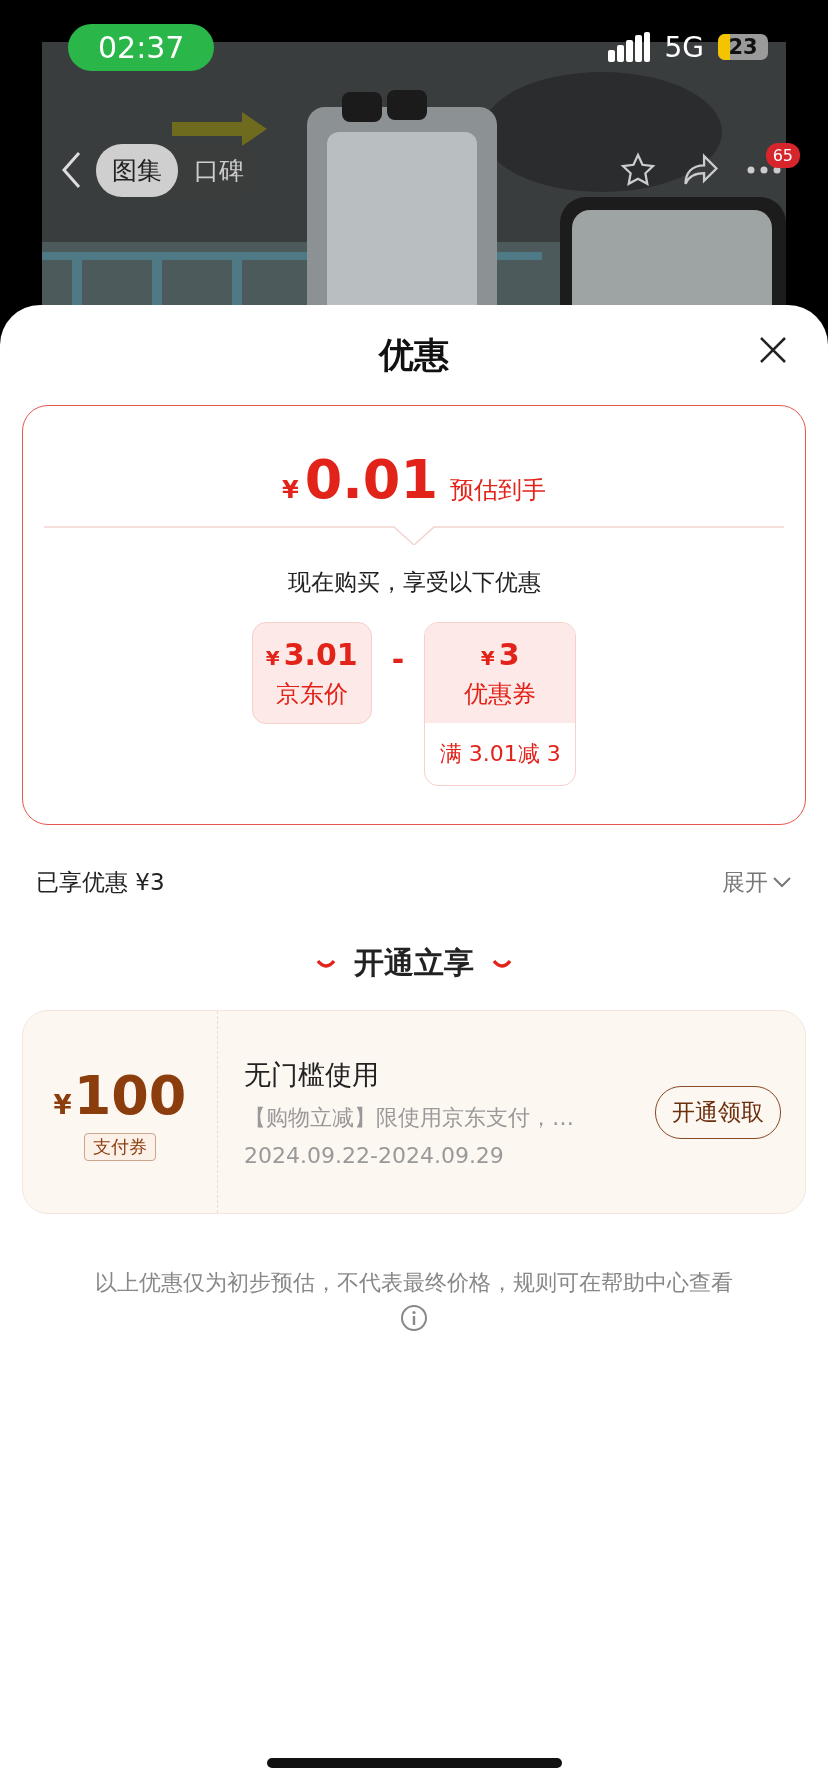  What do you see at coordinates (629, 47) in the screenshot?
I see `signal-icon` at bounding box center [629, 47].